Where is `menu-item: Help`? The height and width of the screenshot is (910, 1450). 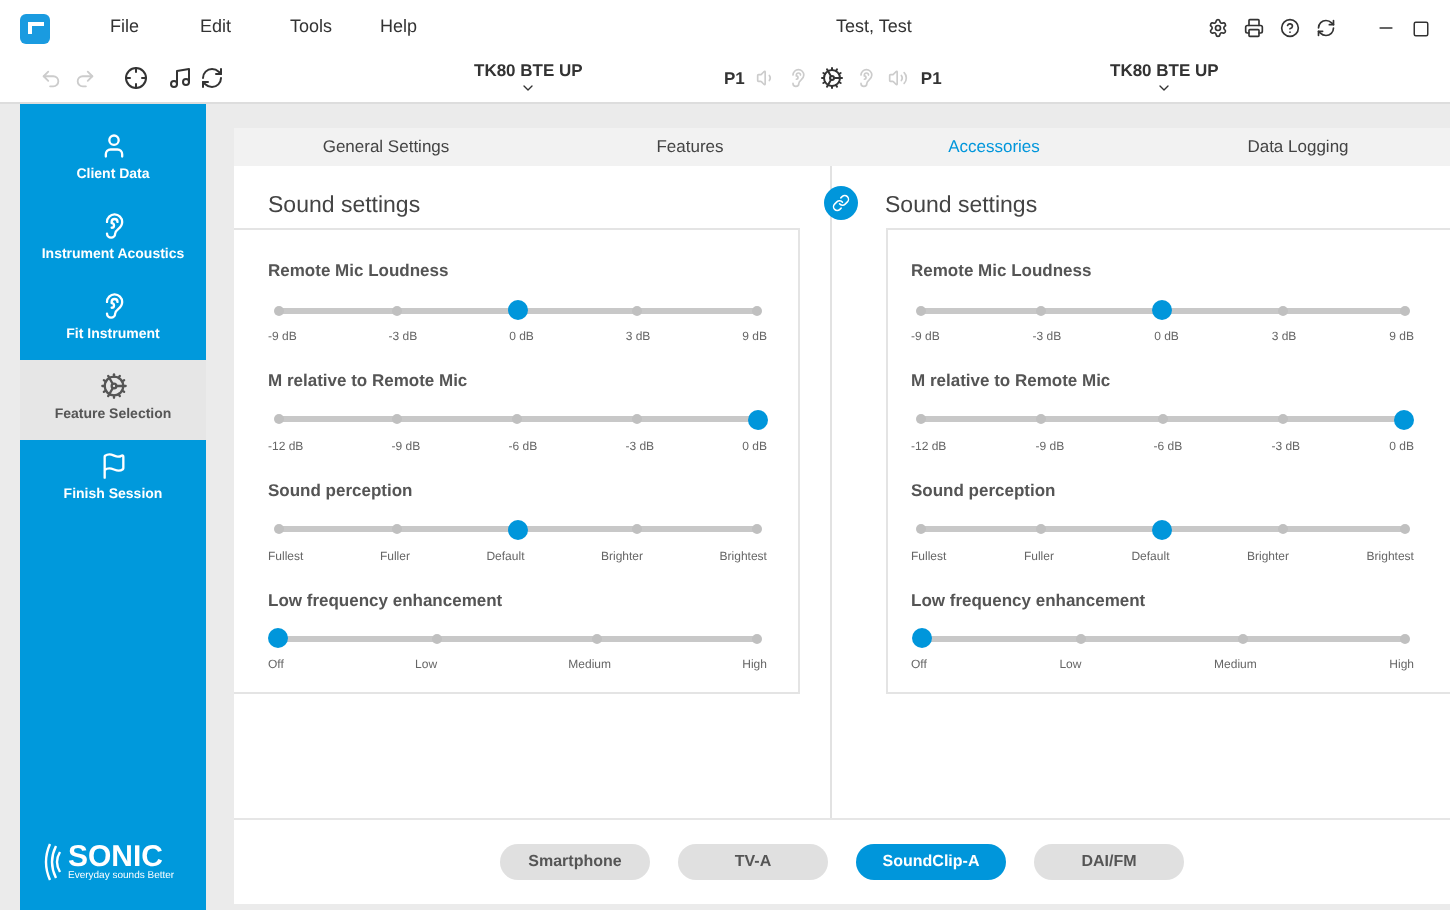
menu-item: Help is located at coordinates (409, 28).